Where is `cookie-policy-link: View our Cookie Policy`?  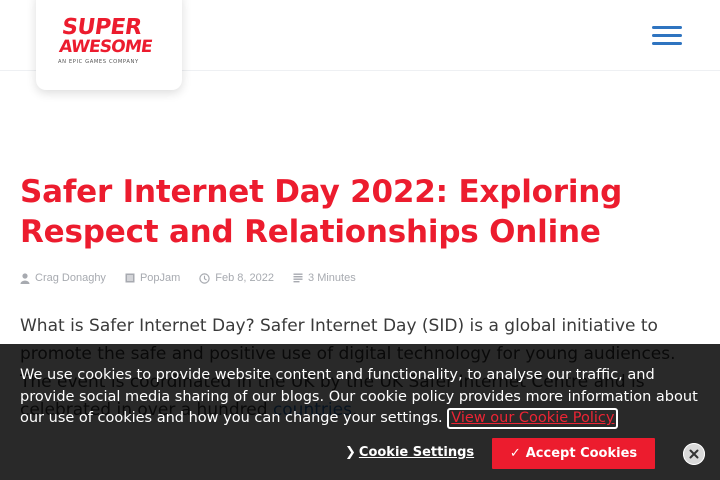 cookie-policy-link: View our Cookie Policy is located at coordinates (533, 418).